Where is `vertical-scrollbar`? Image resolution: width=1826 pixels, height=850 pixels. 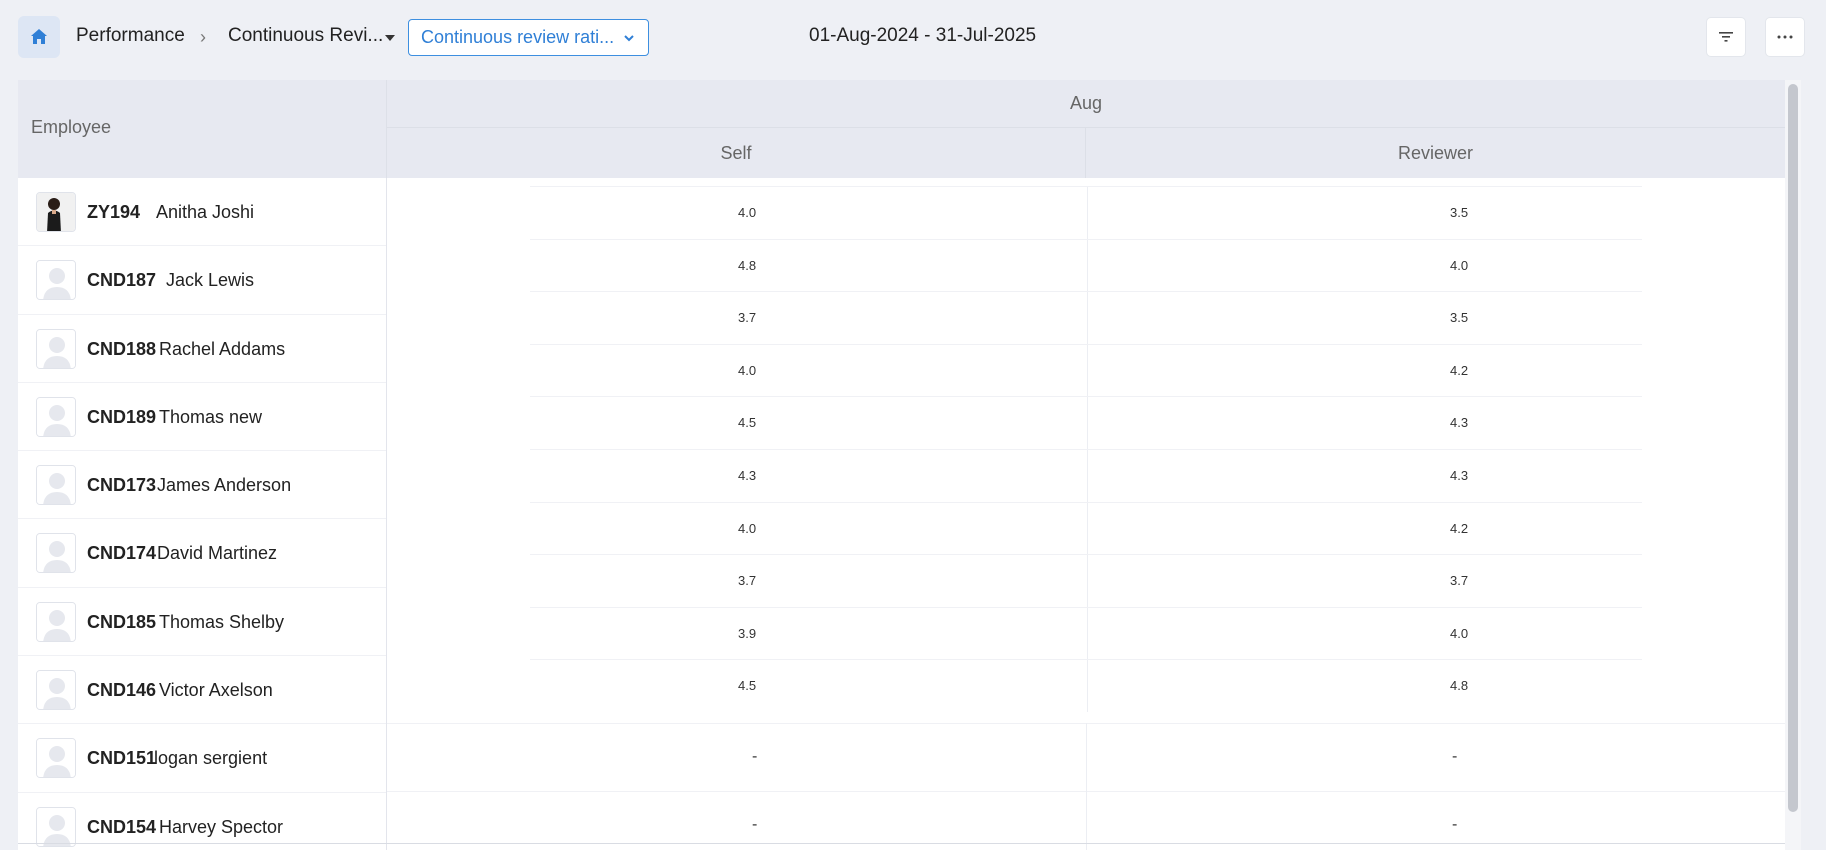
vertical-scrollbar is located at coordinates (1793, 465).